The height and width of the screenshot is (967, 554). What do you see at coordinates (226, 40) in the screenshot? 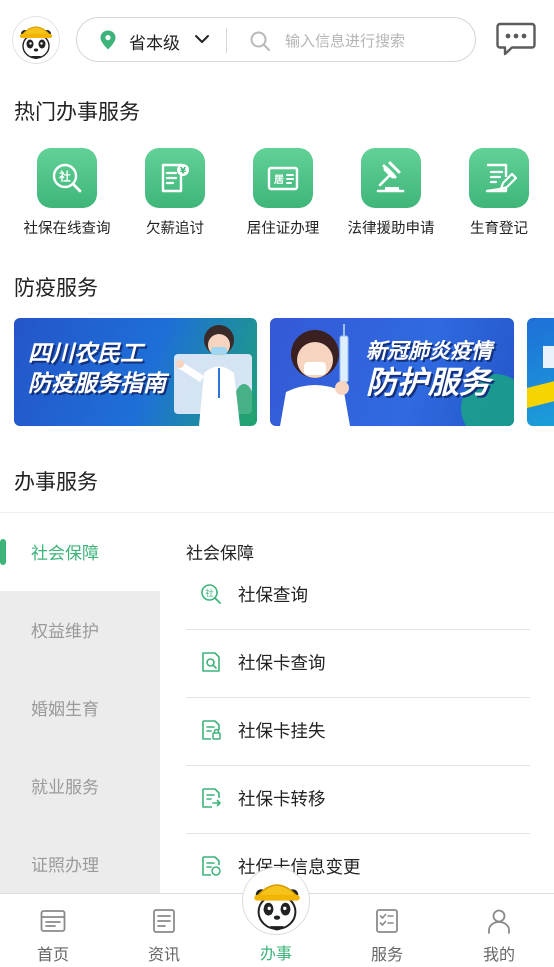
I see `search-divider` at bounding box center [226, 40].